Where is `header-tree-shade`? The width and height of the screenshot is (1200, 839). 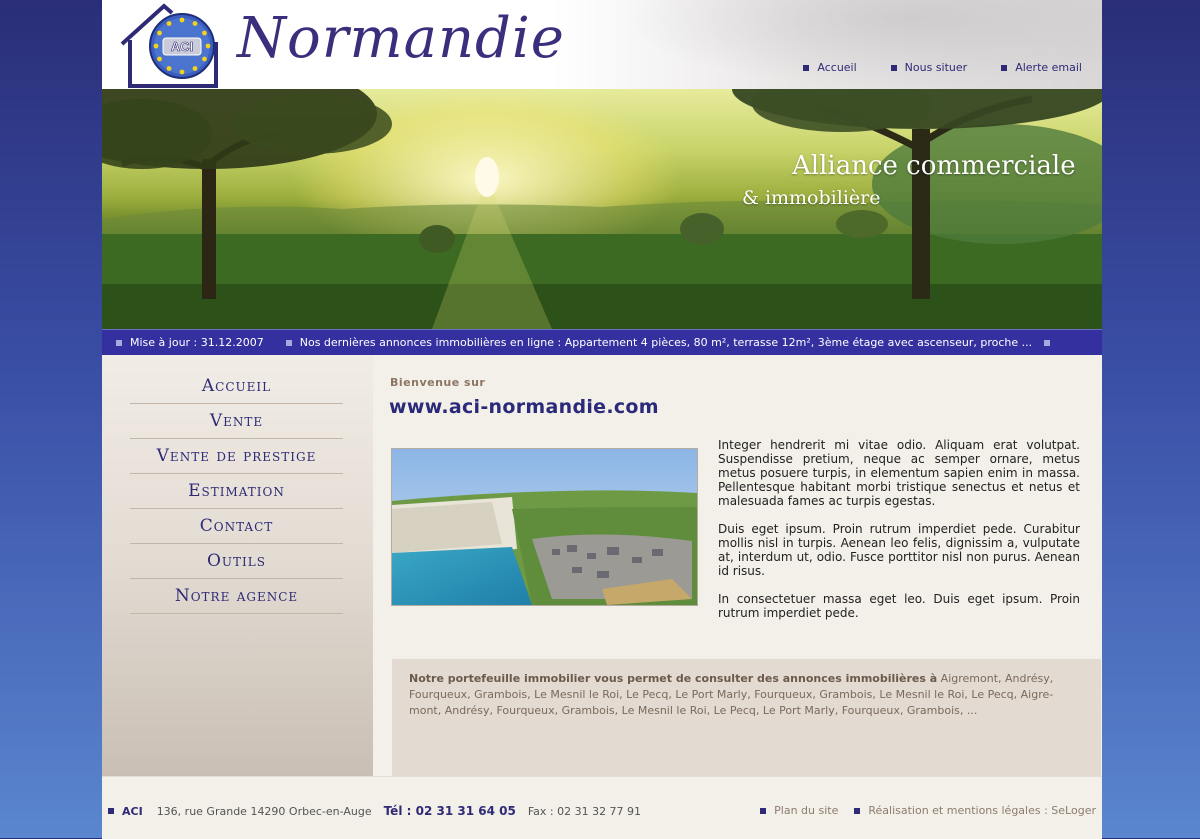 header-tree-shade is located at coordinates (862, 44).